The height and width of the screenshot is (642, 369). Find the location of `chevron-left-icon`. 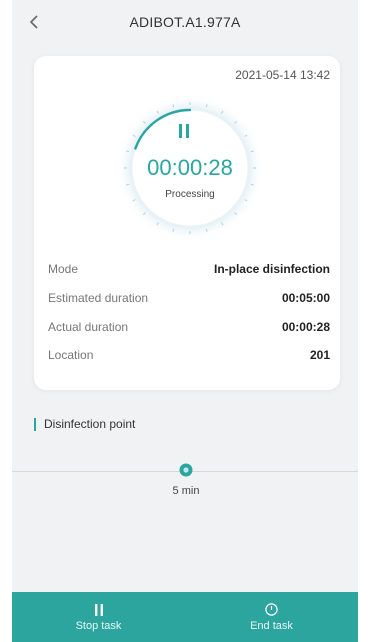

chevron-left-icon is located at coordinates (33, 22).